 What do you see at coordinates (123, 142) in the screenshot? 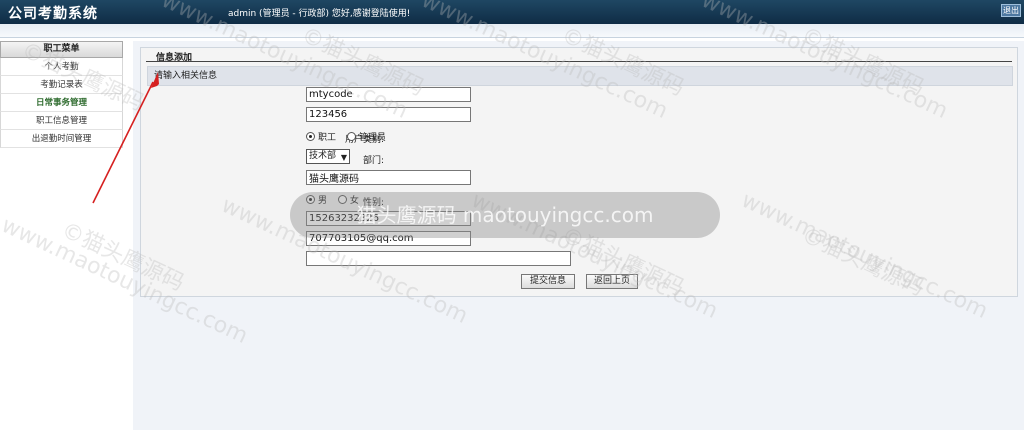
I see `arrow-shaft` at bounding box center [123, 142].